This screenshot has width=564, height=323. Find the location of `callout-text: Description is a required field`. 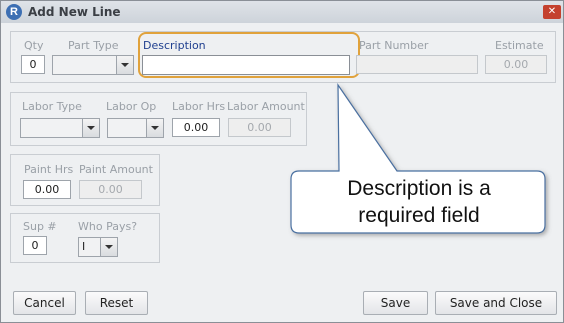

callout-text: Description is a required field is located at coordinates (419, 202).